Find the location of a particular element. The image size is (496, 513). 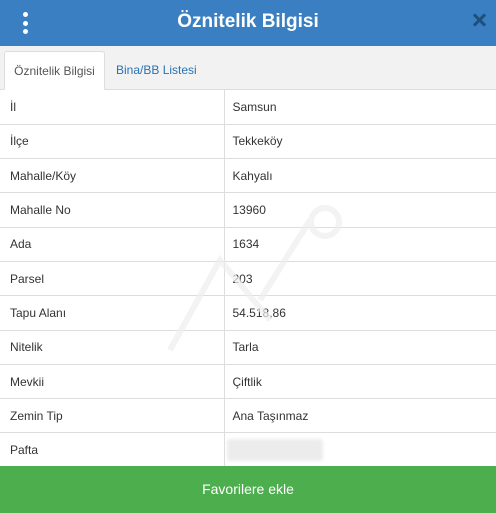

attribute-value: 13960 is located at coordinates (249, 210).